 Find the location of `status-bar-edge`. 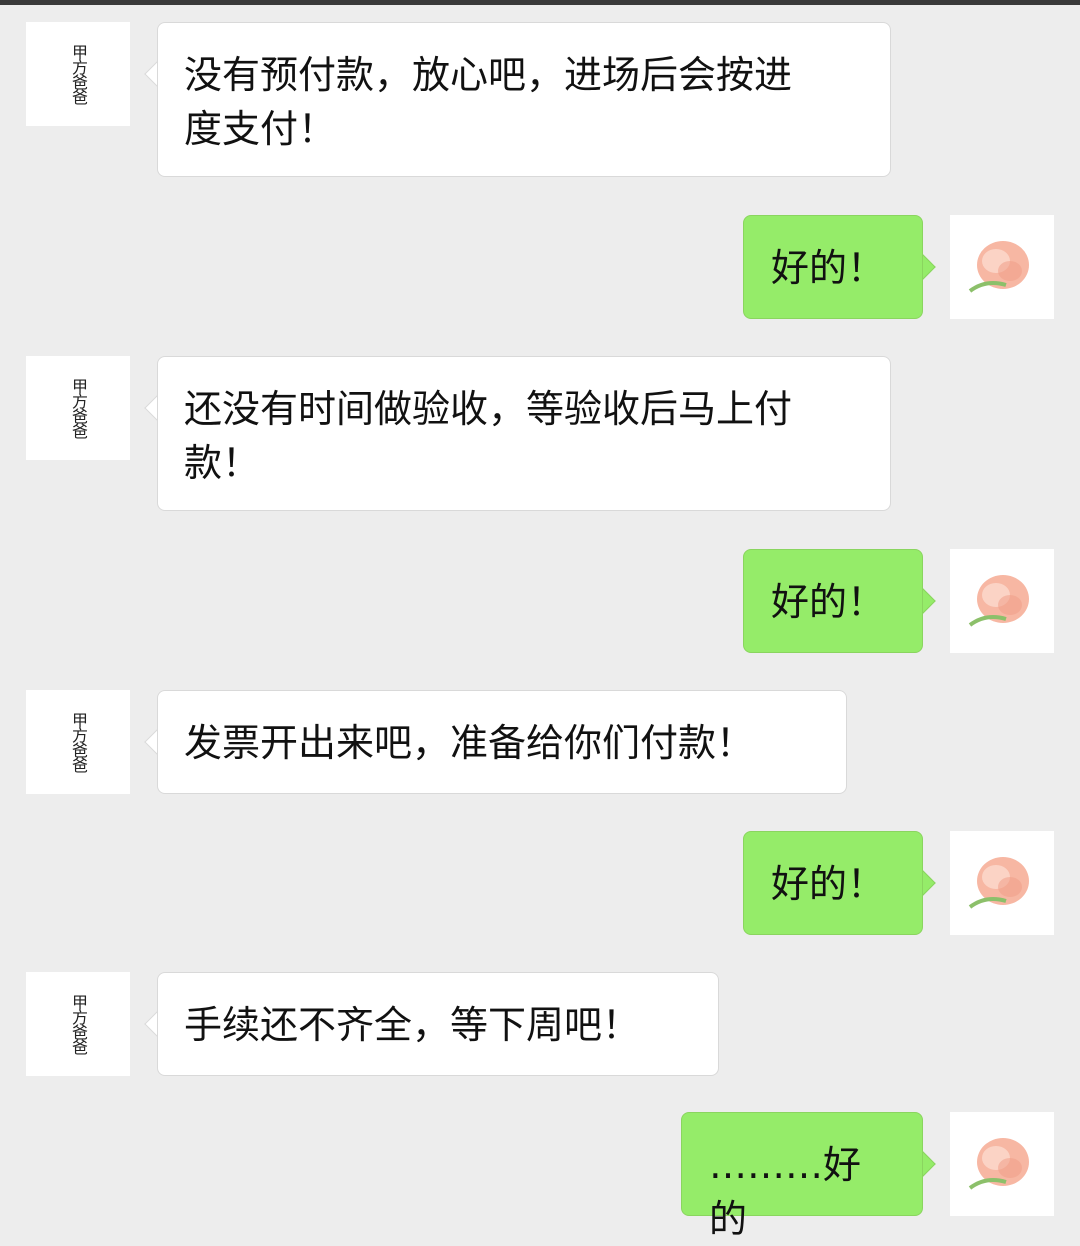

status-bar-edge is located at coordinates (540, 2).